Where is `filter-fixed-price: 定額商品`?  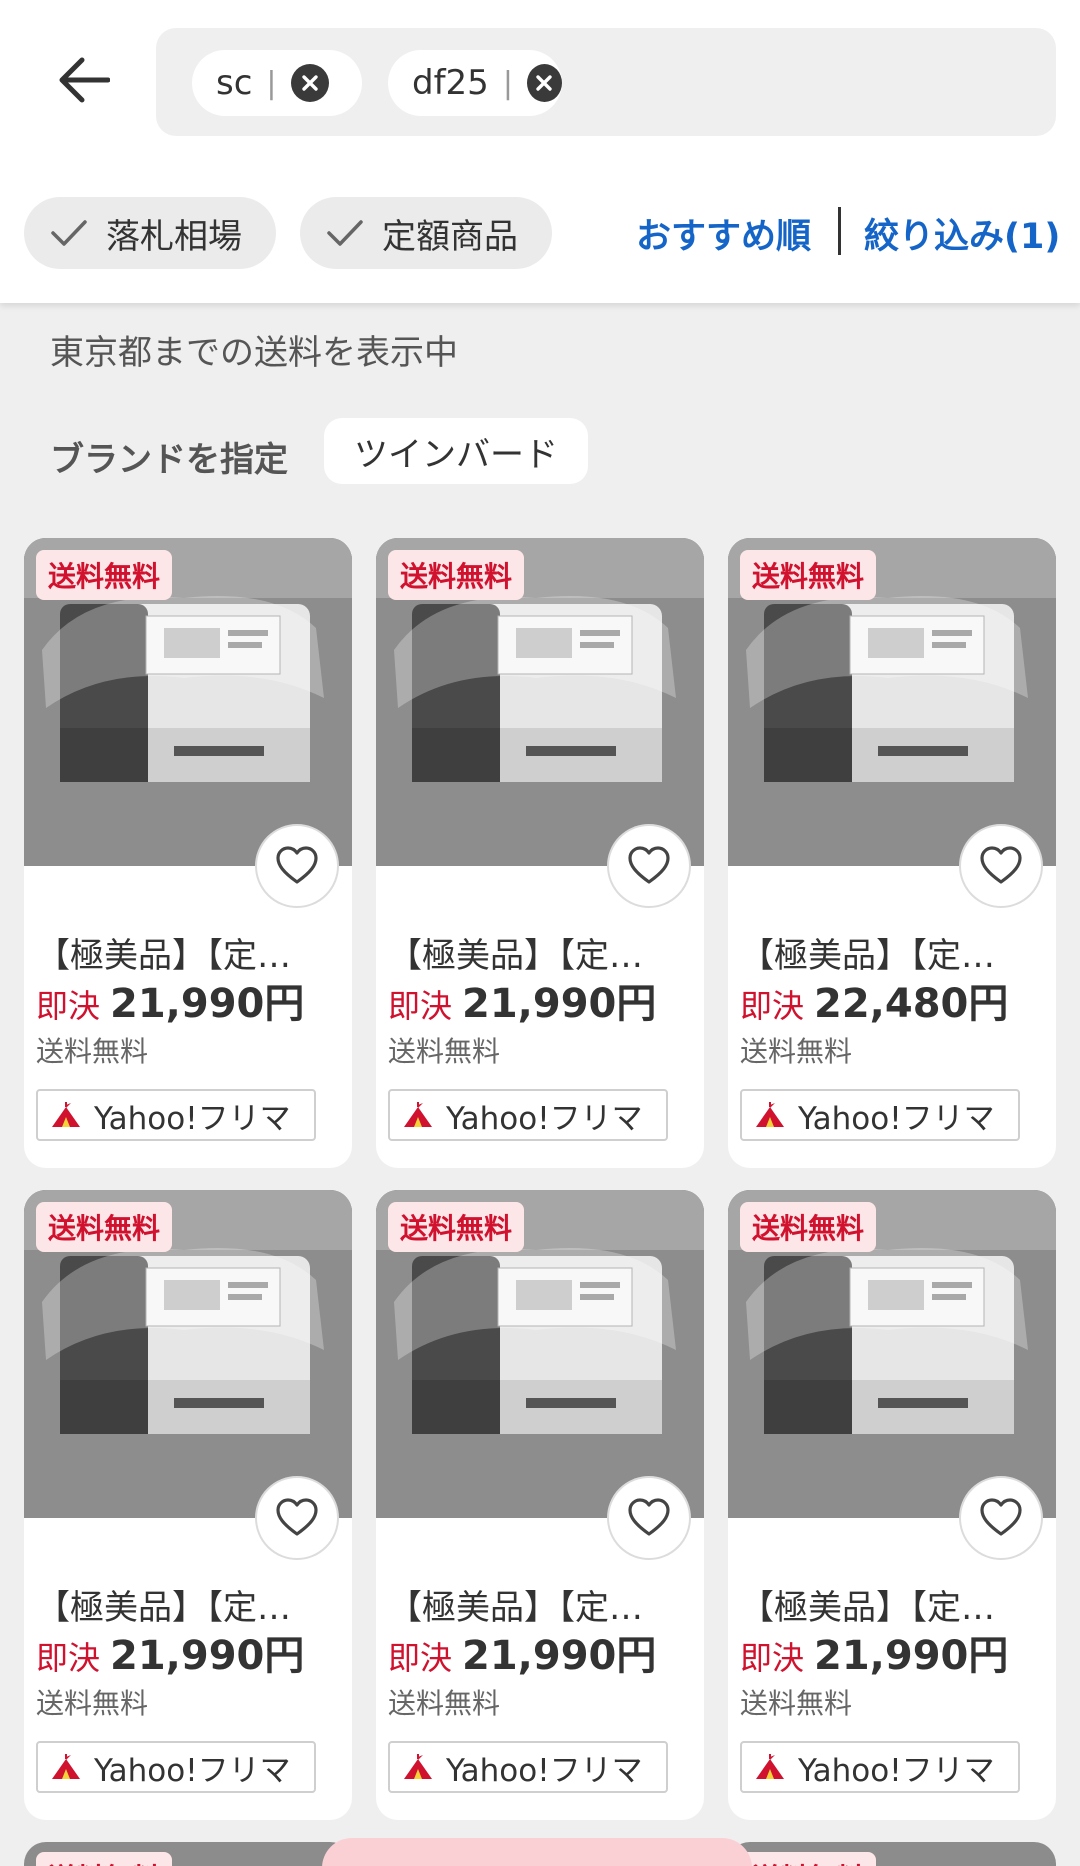
filter-fixed-price: 定額商品 is located at coordinates (426, 233).